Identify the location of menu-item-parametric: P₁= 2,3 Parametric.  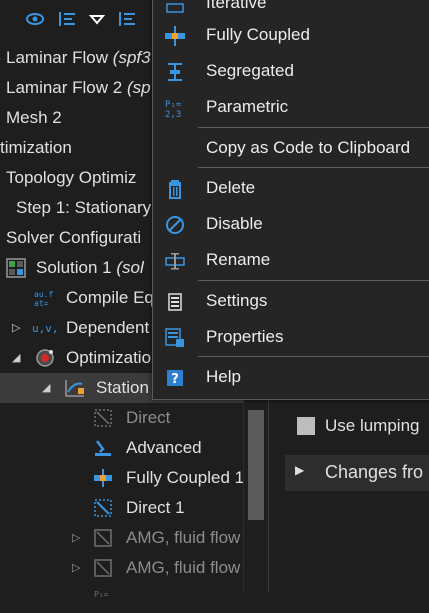
(291, 107).